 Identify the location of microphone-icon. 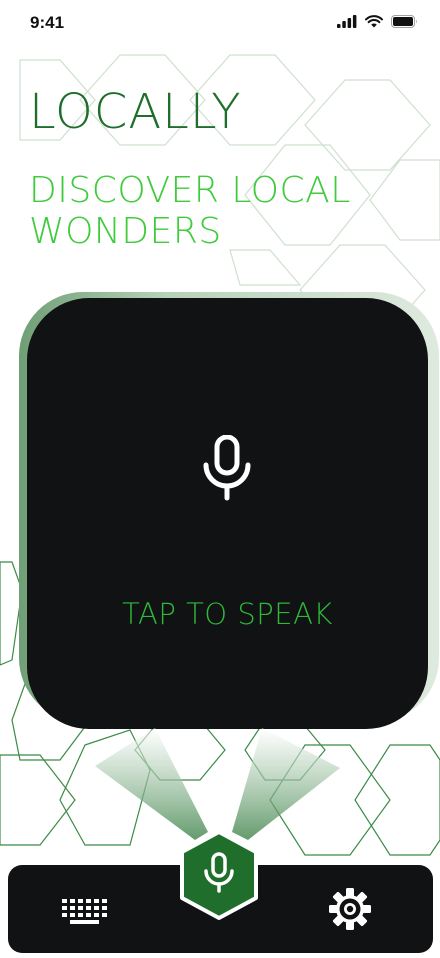
(227, 468).